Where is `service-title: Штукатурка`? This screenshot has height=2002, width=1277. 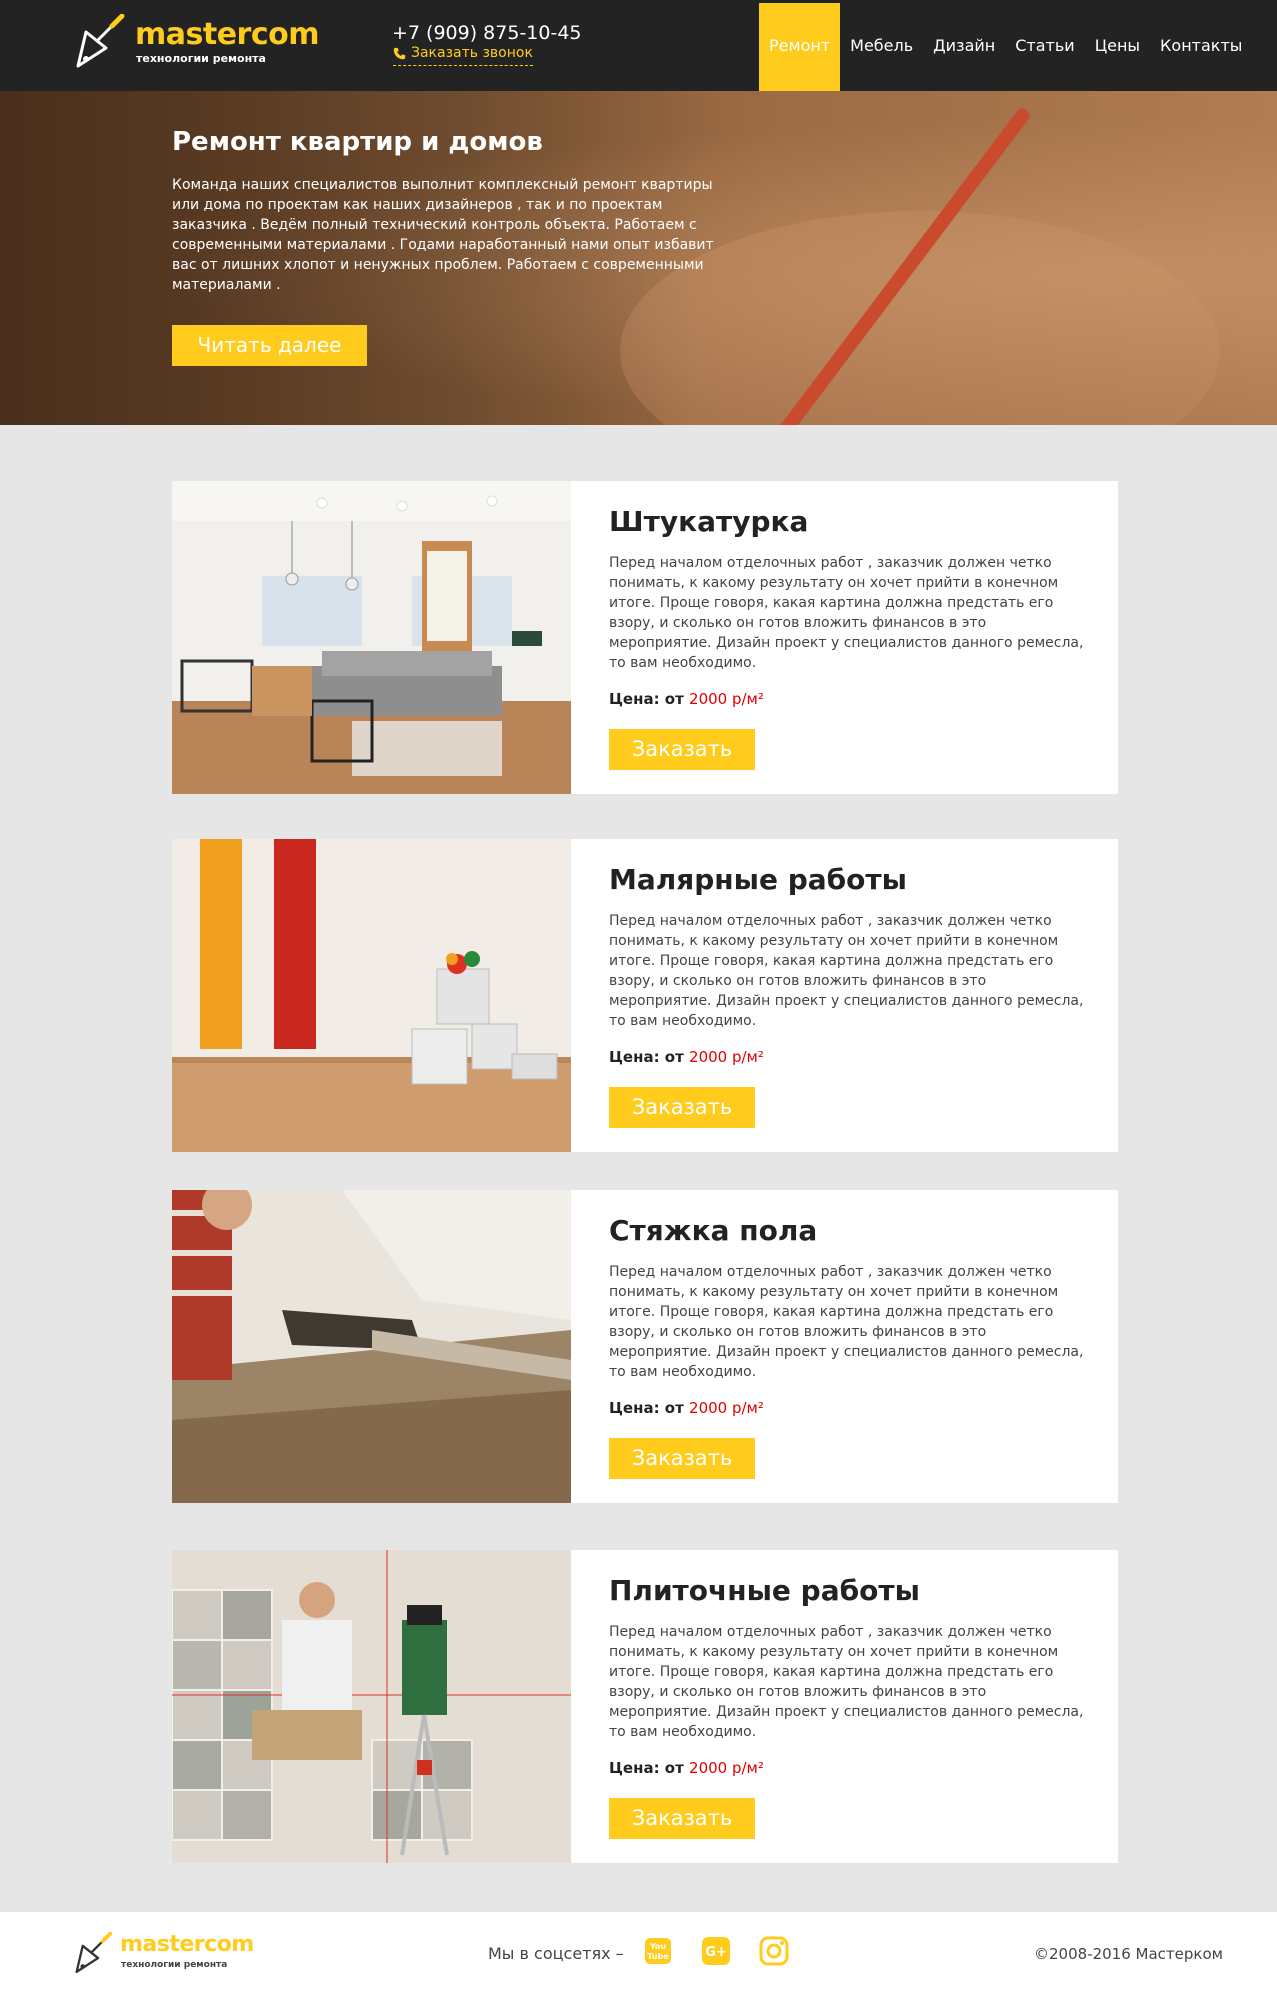 service-title: Штукатурка is located at coordinates (709, 521).